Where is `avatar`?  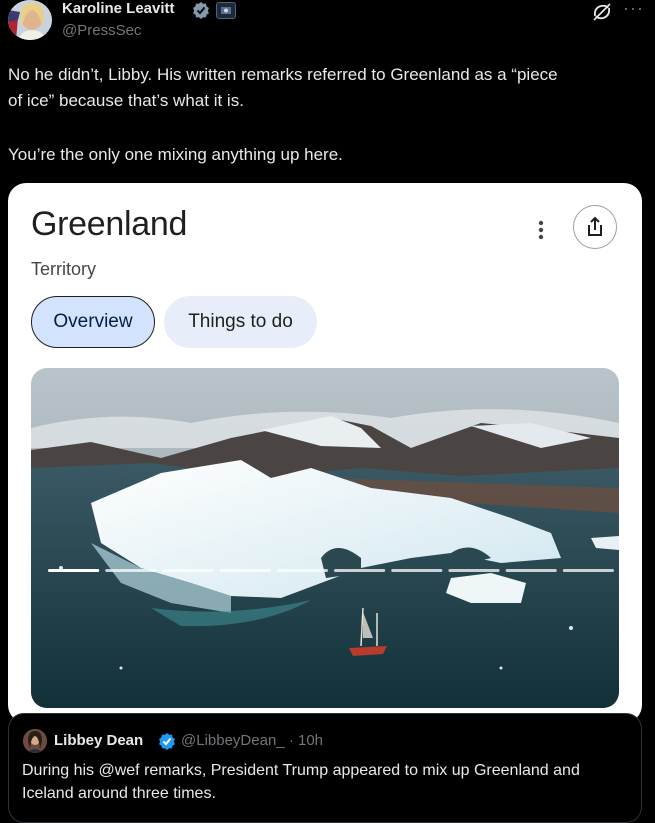 avatar is located at coordinates (30, 20).